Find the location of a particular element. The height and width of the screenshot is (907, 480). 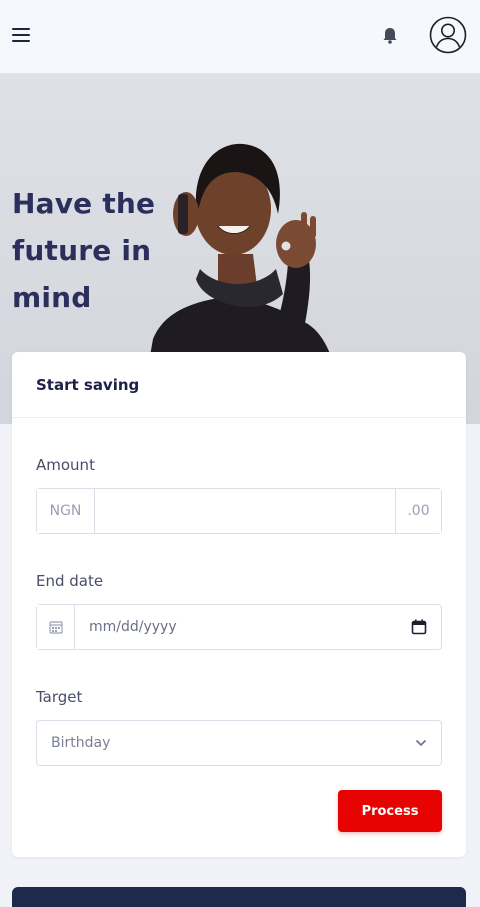

target-select: Birthday is located at coordinates (239, 743).